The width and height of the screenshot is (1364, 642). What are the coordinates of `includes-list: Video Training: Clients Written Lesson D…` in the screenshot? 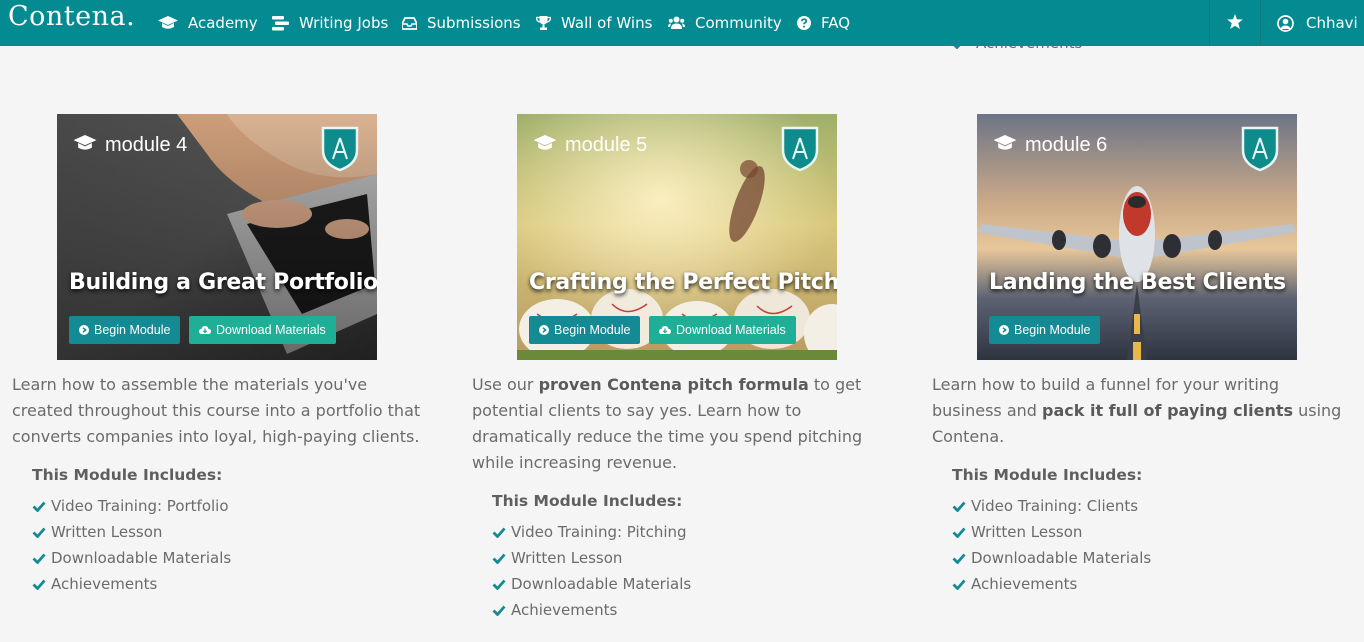 It's located at (1142, 545).